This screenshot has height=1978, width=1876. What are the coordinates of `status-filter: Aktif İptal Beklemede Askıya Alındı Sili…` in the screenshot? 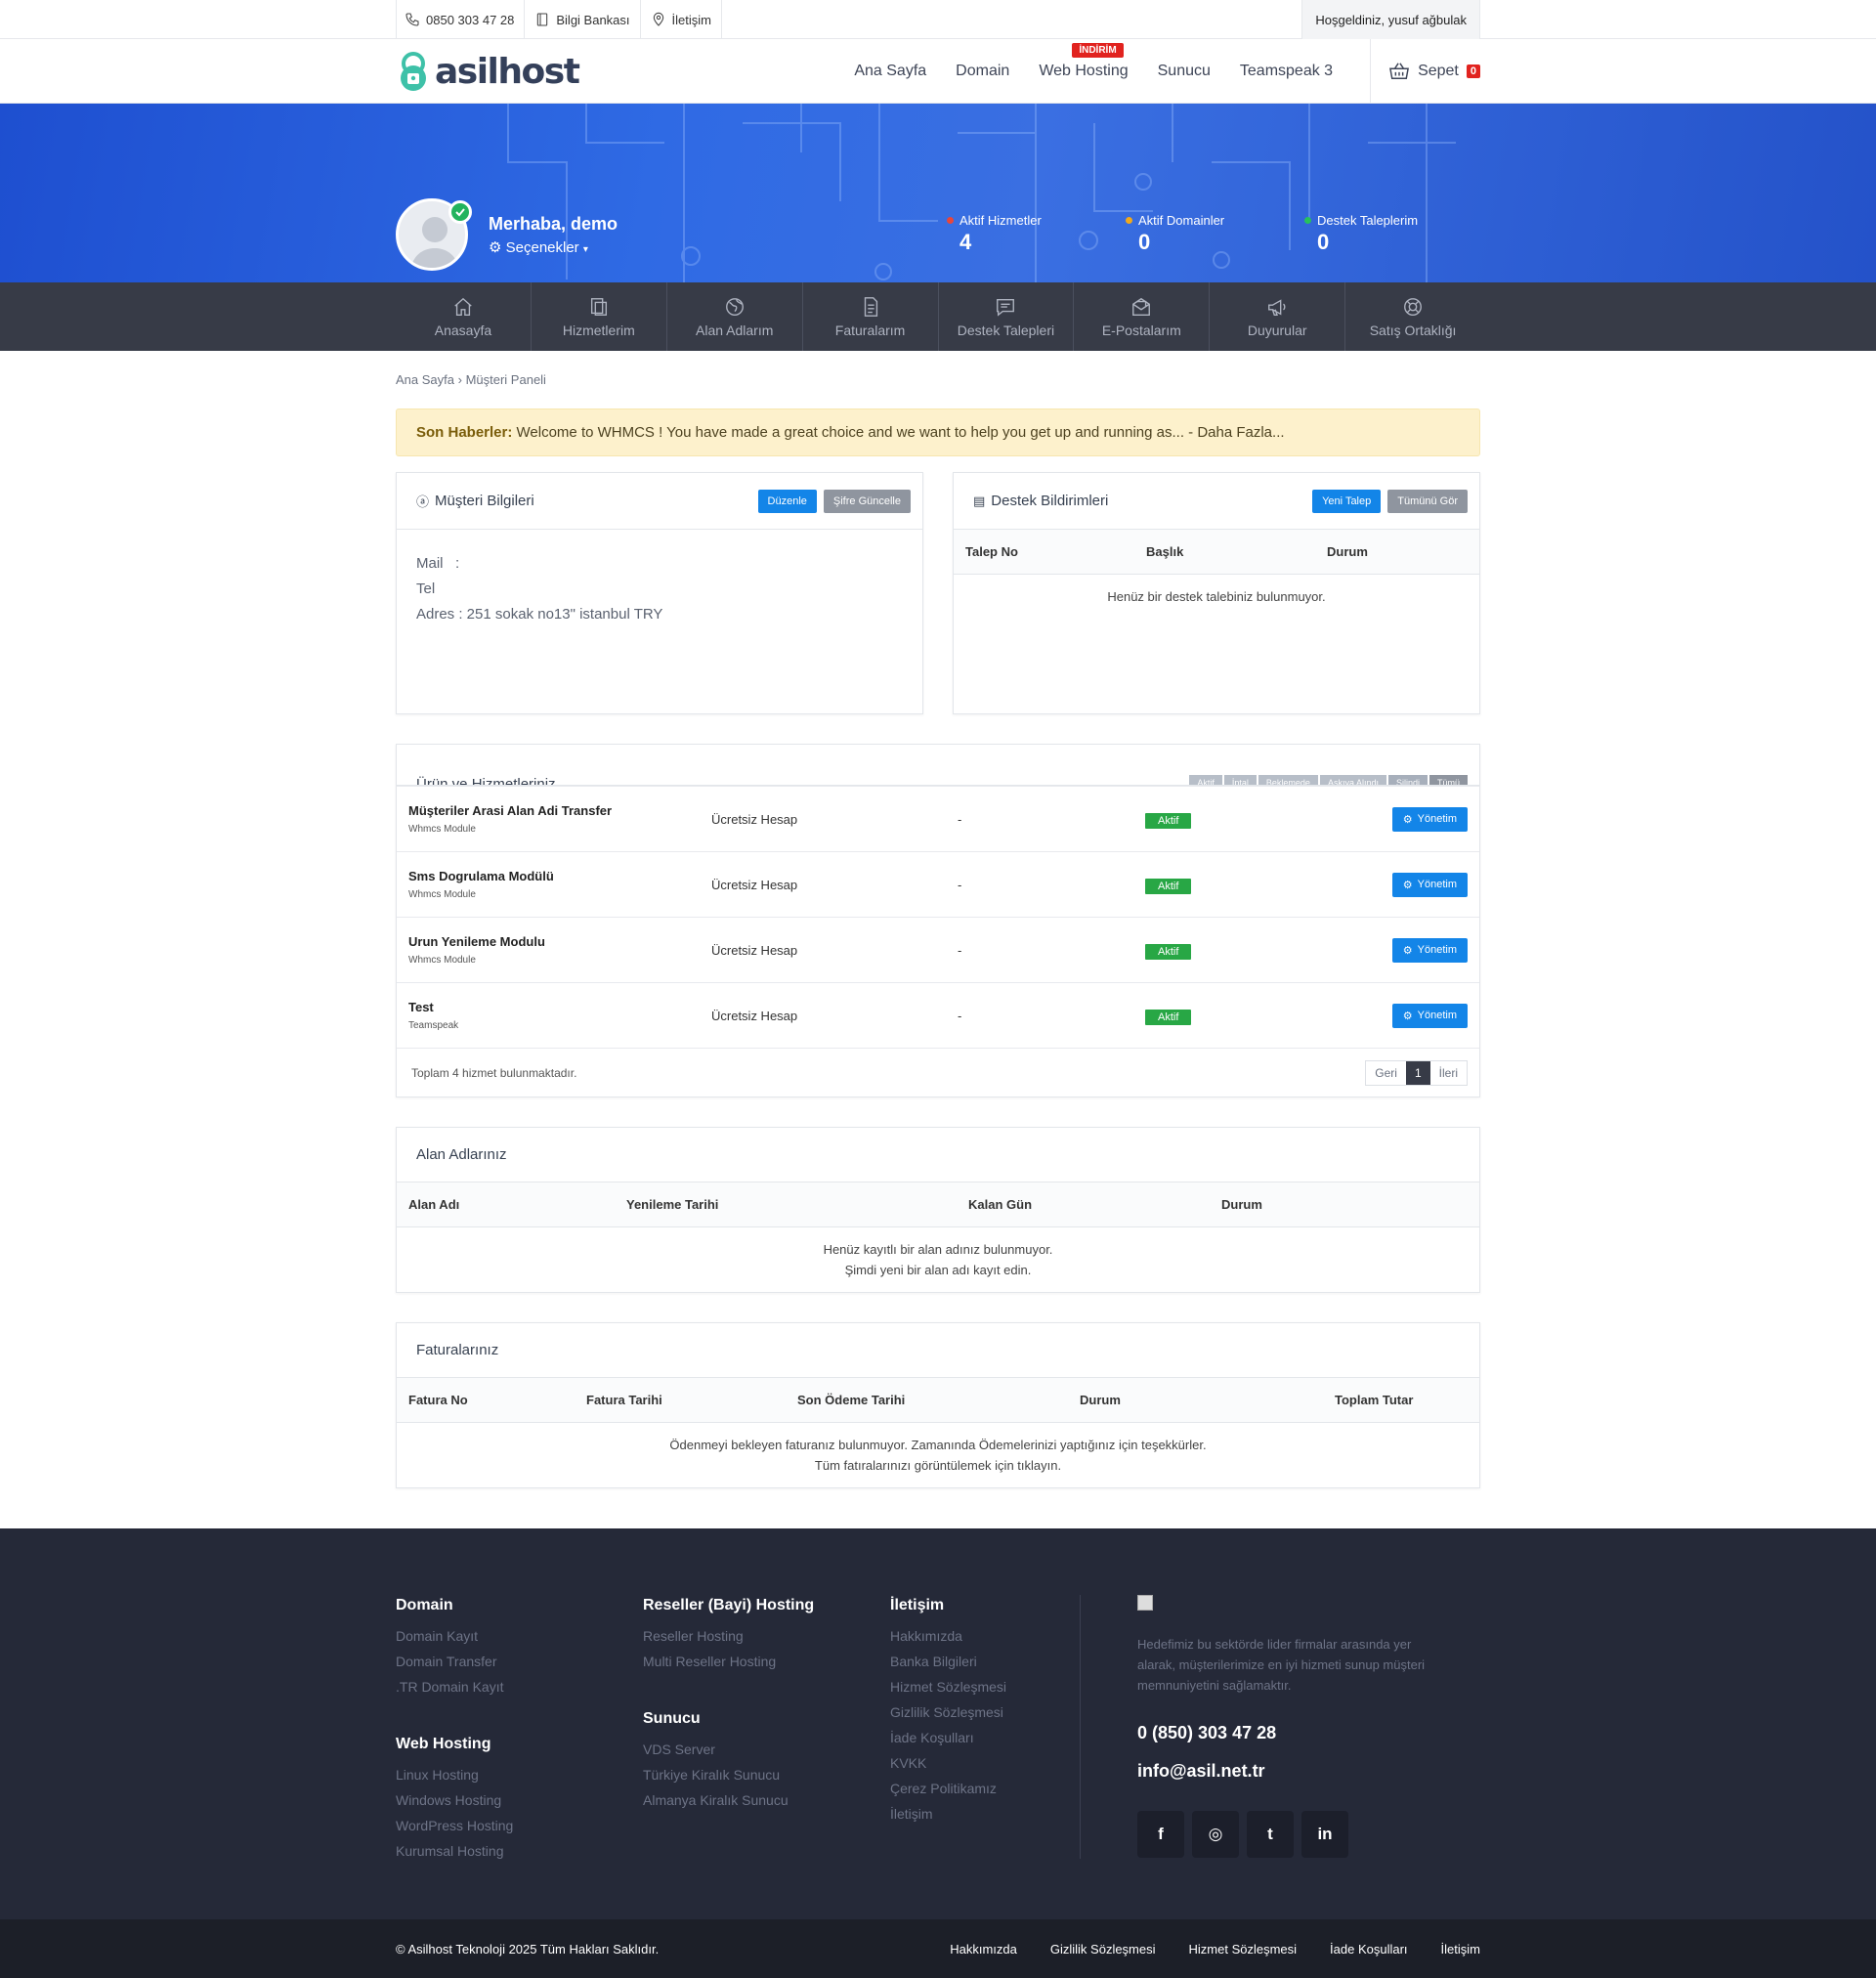 It's located at (1328, 780).